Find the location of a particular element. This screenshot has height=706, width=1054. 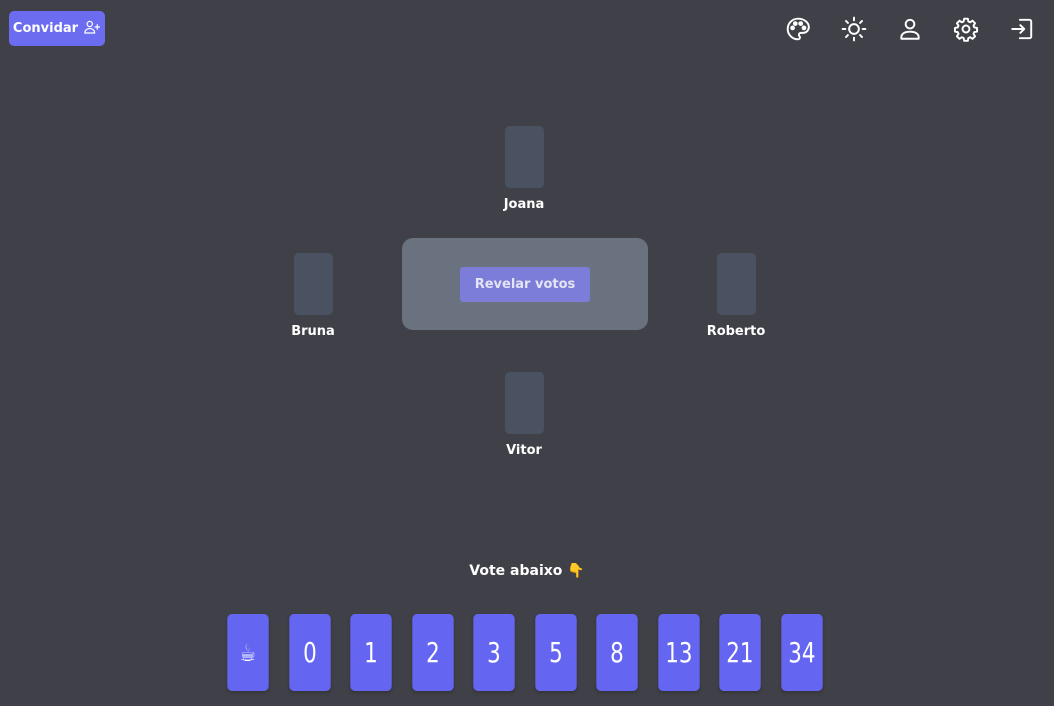

vote-card-value: 5 is located at coordinates (555, 652).